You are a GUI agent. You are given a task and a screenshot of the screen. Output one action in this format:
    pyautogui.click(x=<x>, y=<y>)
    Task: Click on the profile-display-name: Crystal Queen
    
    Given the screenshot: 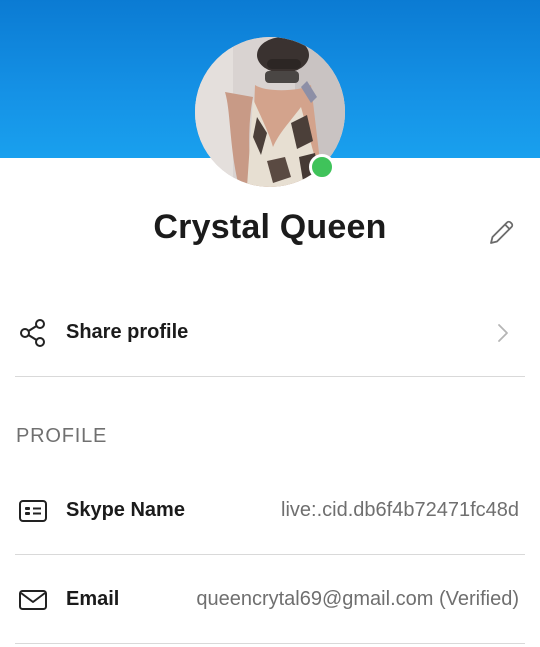 What is the action you would take?
    pyautogui.click(x=270, y=227)
    